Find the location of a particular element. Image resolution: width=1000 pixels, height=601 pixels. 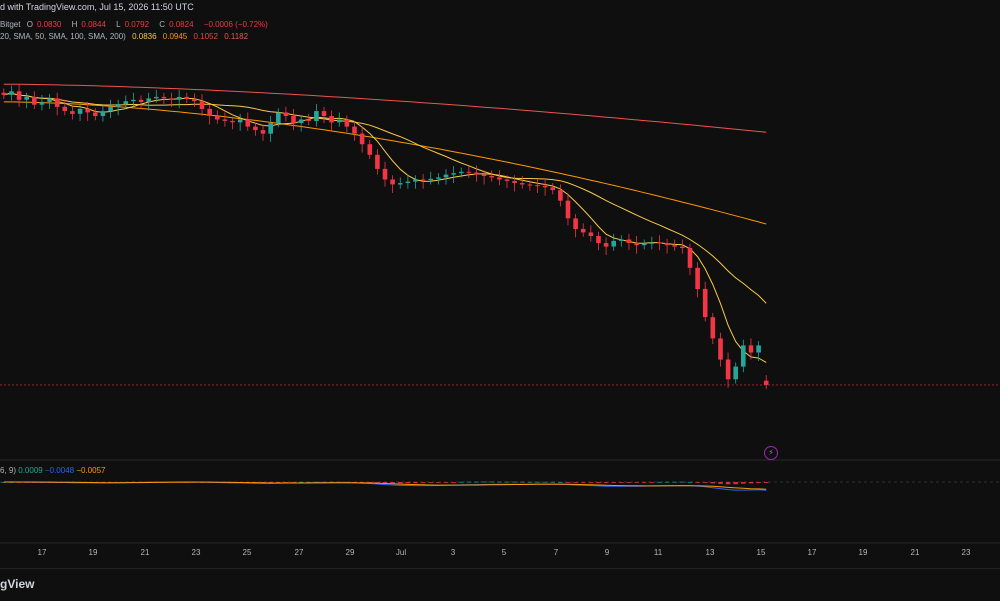

macd-params: 6, 9) is located at coordinates (8, 470).